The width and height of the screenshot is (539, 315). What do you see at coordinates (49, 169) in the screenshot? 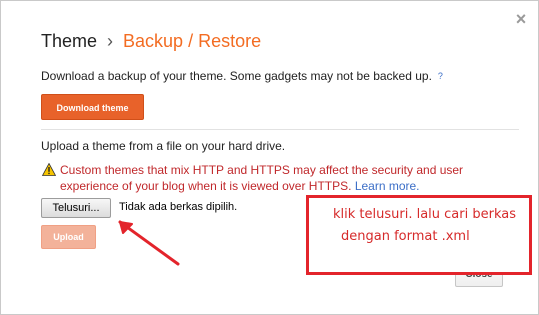
I see `warning-triangle-icon` at bounding box center [49, 169].